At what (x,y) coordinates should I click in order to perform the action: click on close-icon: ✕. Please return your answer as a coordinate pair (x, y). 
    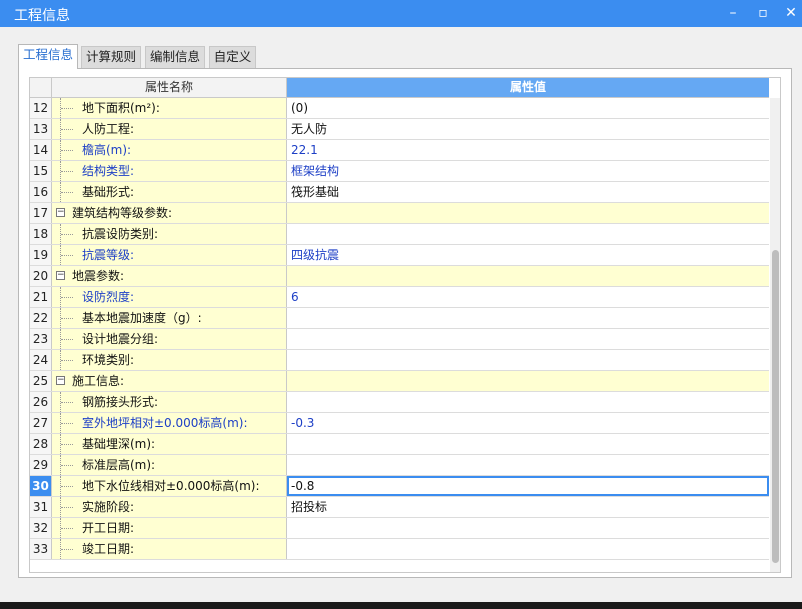
    Looking at the image, I should click on (789, 13).